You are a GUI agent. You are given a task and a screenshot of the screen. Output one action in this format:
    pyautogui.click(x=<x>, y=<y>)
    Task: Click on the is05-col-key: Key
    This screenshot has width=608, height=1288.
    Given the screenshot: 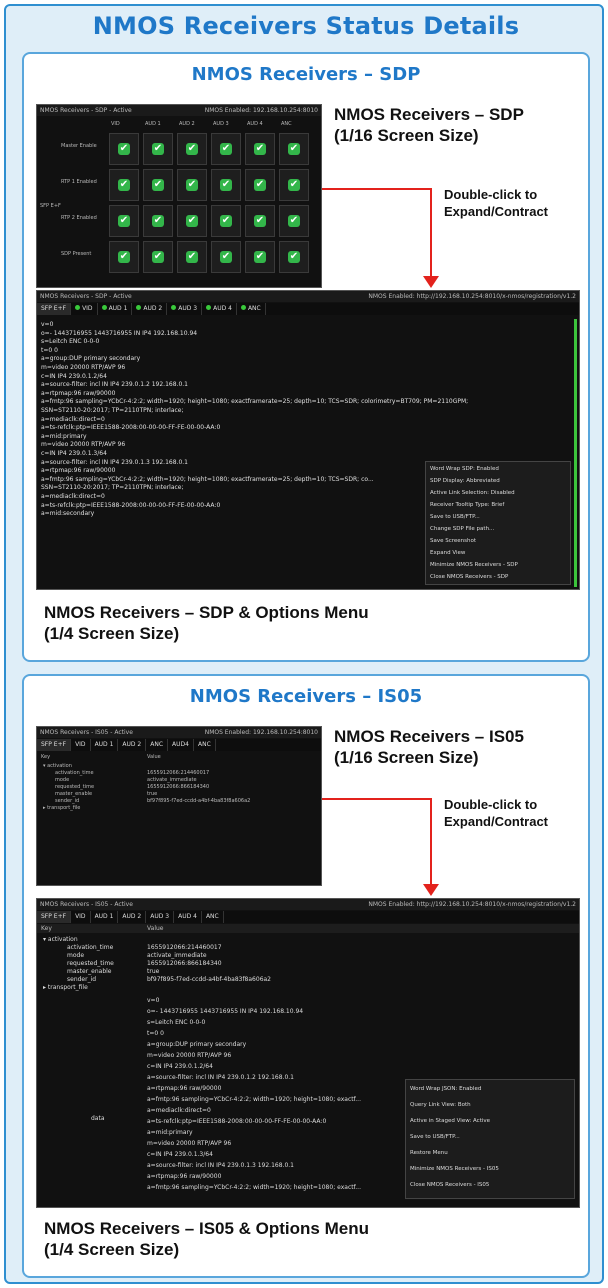 What is the action you would take?
    pyautogui.click(x=46, y=928)
    